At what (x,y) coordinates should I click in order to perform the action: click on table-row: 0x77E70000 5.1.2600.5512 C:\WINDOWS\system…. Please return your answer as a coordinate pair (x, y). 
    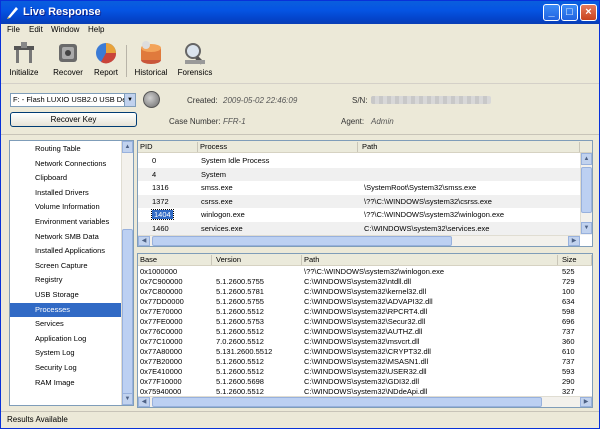
    Looking at the image, I should click on (365, 312).